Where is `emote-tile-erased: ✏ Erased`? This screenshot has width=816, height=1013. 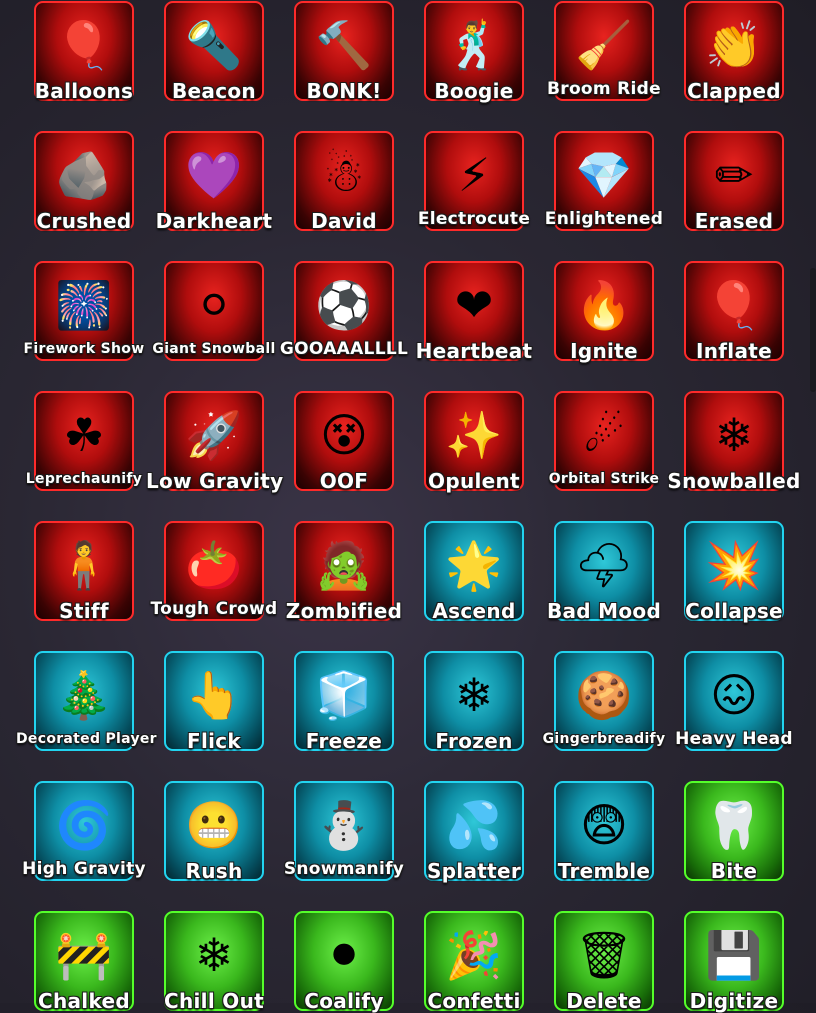 emote-tile-erased: ✏ Erased is located at coordinates (734, 182).